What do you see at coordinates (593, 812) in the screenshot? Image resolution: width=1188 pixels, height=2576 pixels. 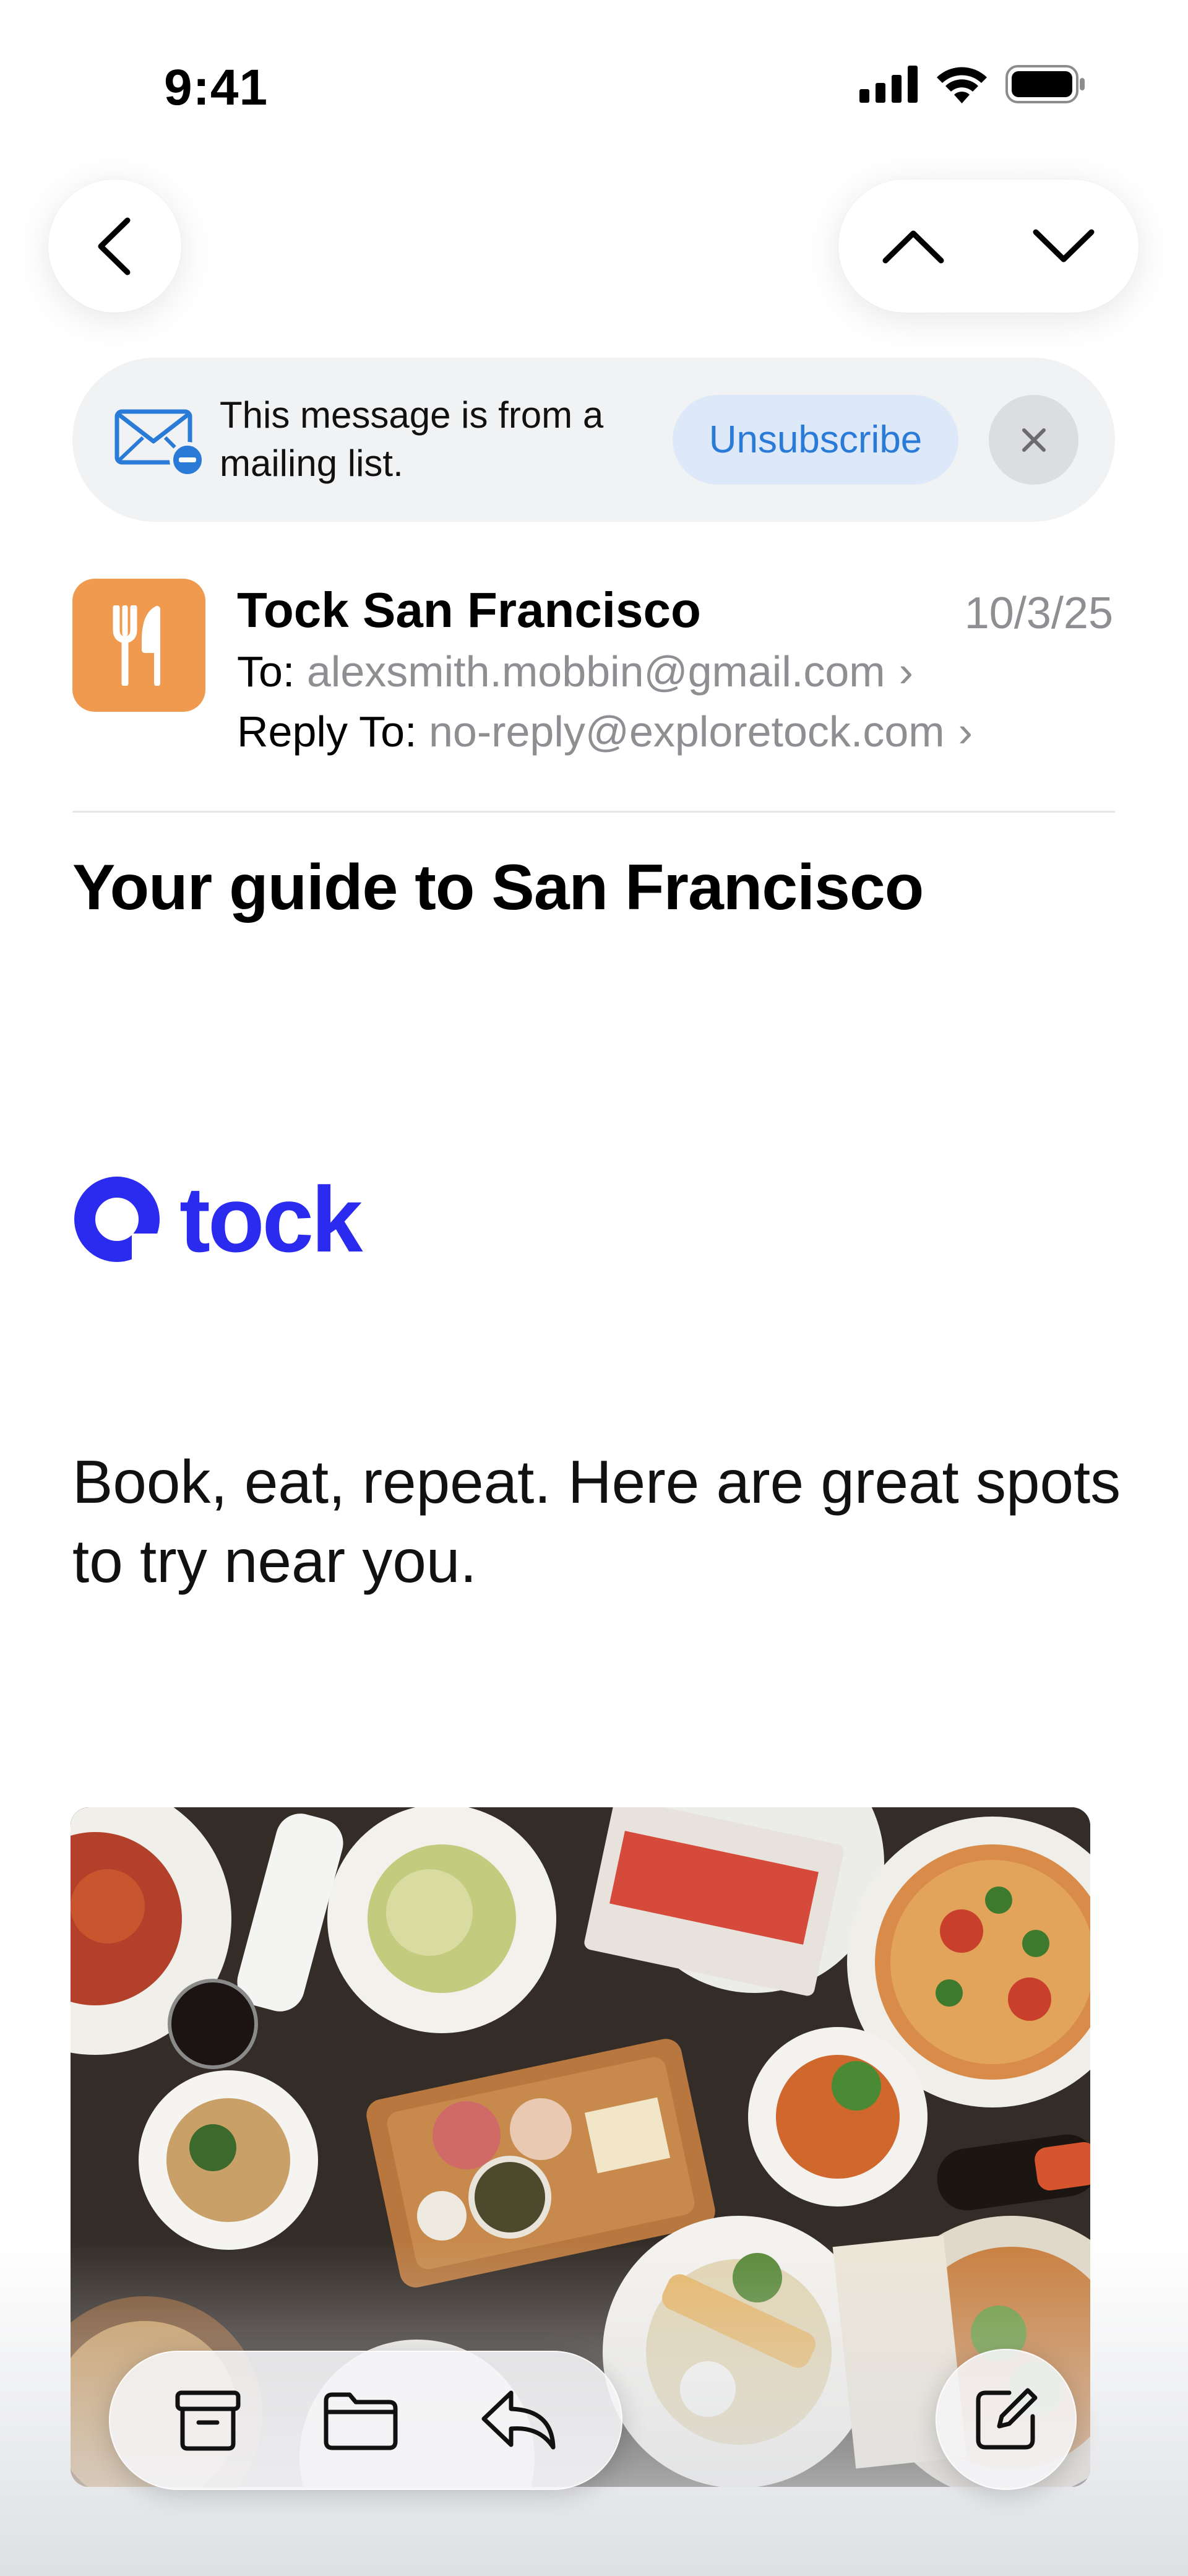 I see `header-divider` at bounding box center [593, 812].